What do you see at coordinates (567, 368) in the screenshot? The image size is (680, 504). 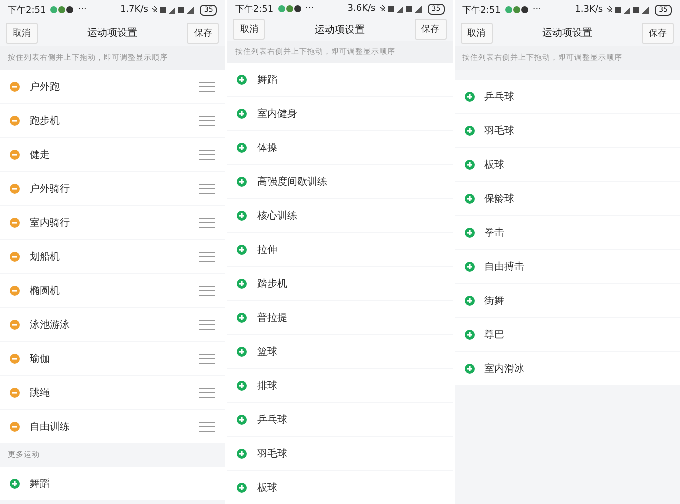 I see `sport-row: 室内滑冰` at bounding box center [567, 368].